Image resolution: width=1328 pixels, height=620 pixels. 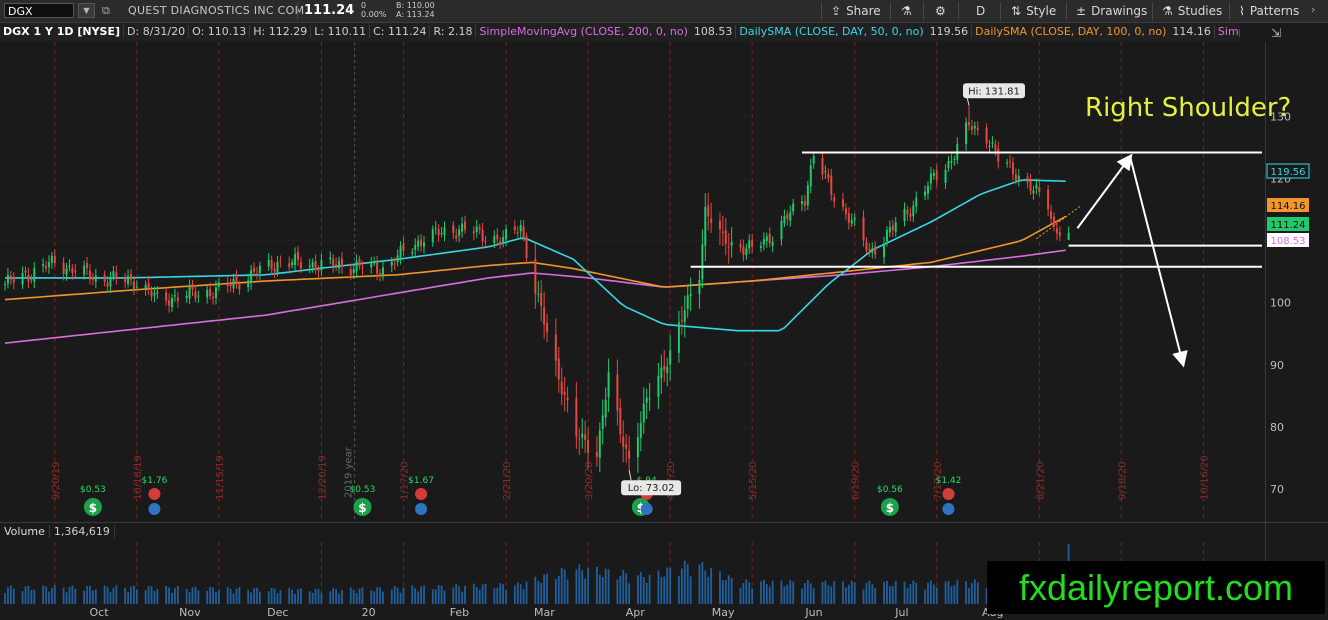 I want to click on studies-button: ⚗ Studies, so click(x=1192, y=11).